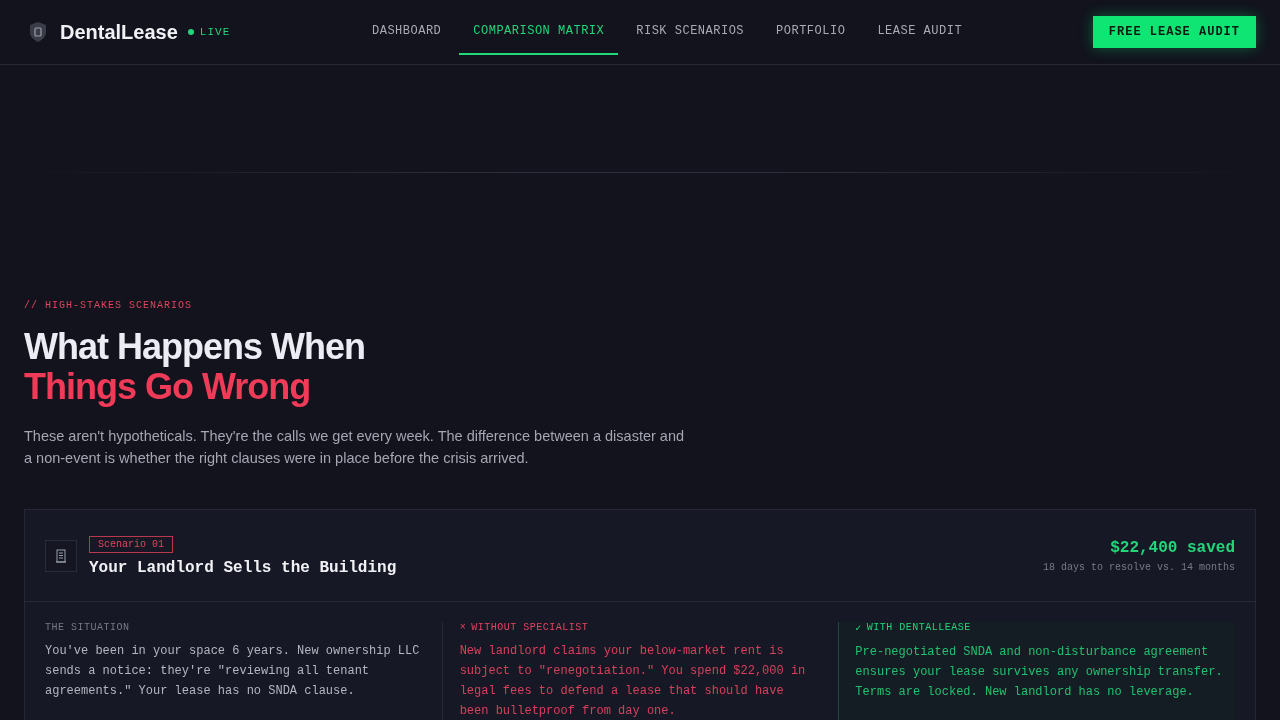 The height and width of the screenshot is (720, 1280). What do you see at coordinates (633, 681) in the screenshot?
I see `column-text: New landlord claims your below-market rent is subject to "renegotiation." You spend $22,000 in legal fees to defend a lease that should have been bulletproof from day one.` at bounding box center [633, 681].